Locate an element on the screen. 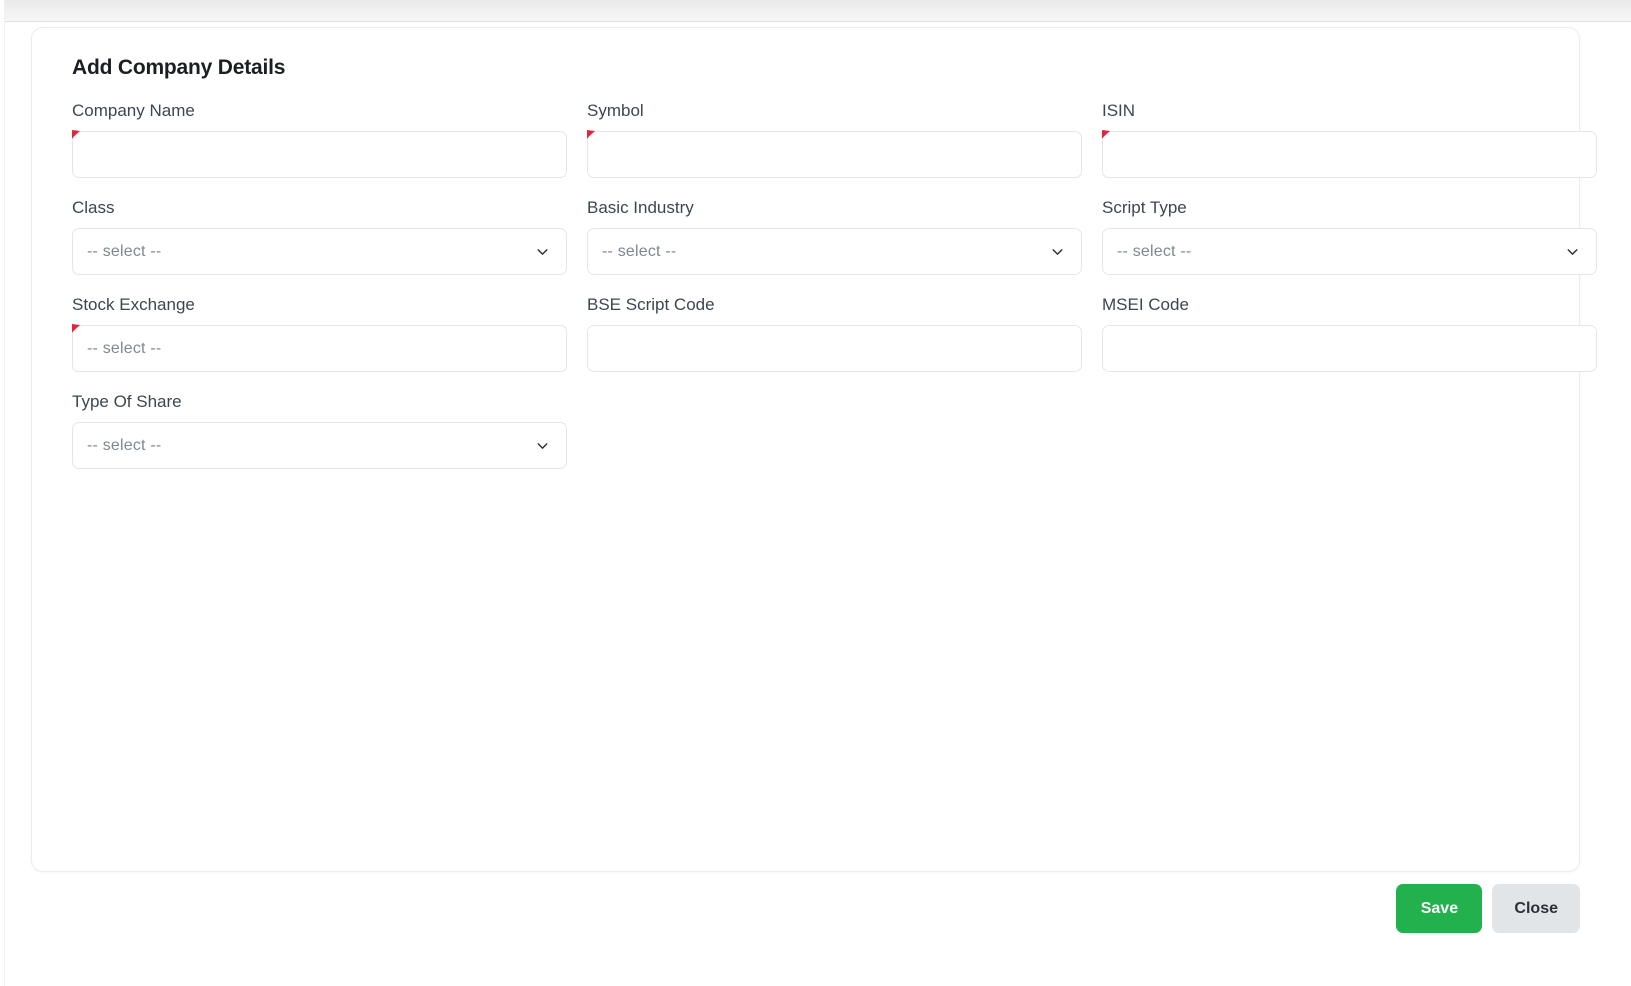 The height and width of the screenshot is (986, 1631). field-bse-script-code: BSE Script Code is located at coordinates (834, 332).